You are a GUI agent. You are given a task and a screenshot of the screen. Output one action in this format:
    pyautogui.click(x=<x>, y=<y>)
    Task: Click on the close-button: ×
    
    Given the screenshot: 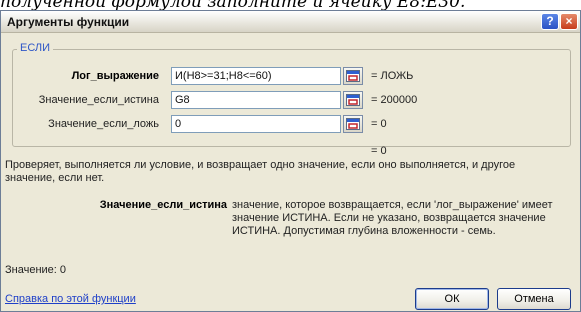 What is the action you would take?
    pyautogui.click(x=569, y=21)
    